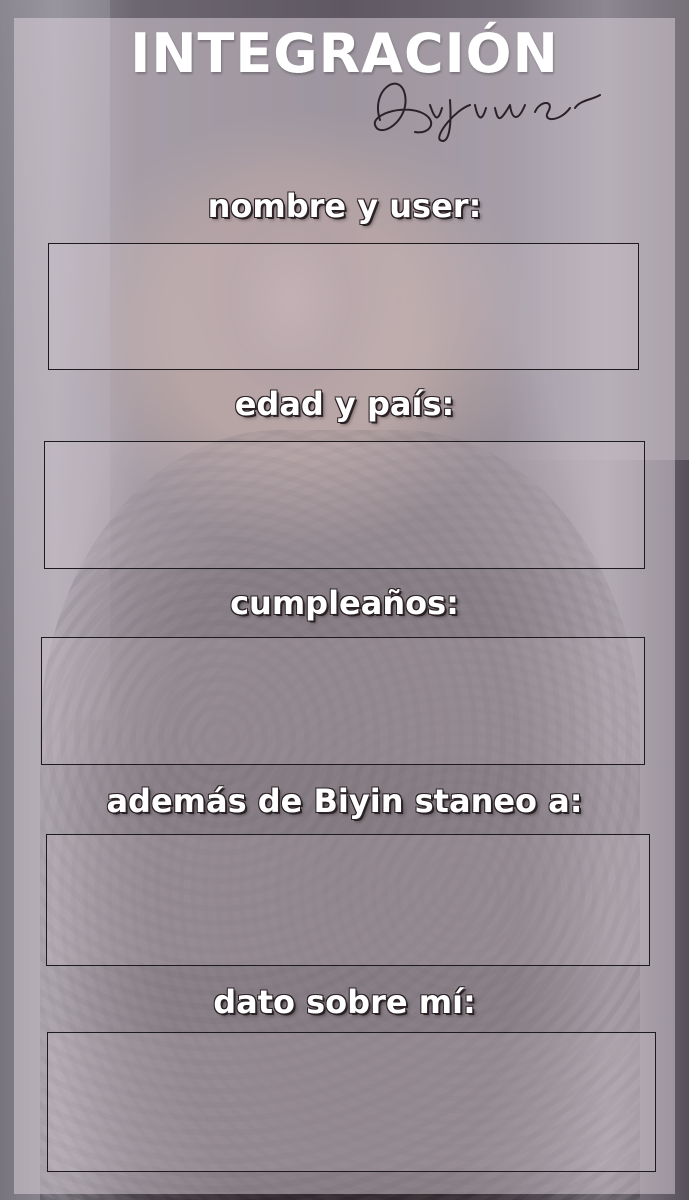 This screenshot has height=1200, width=689. Describe the element at coordinates (344, 801) in the screenshot. I see `field-label-also-stan: además de Biyin staneo a:` at that location.